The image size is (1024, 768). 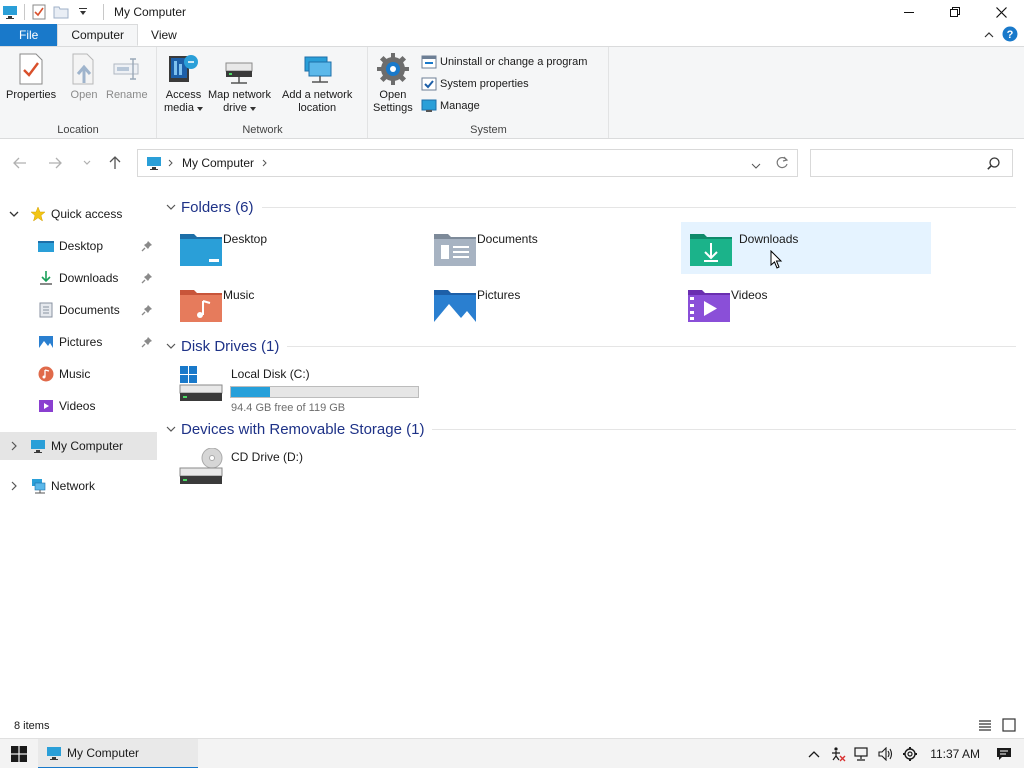 What do you see at coordinates (29, 35) in the screenshot?
I see `tab-file: File` at bounding box center [29, 35].